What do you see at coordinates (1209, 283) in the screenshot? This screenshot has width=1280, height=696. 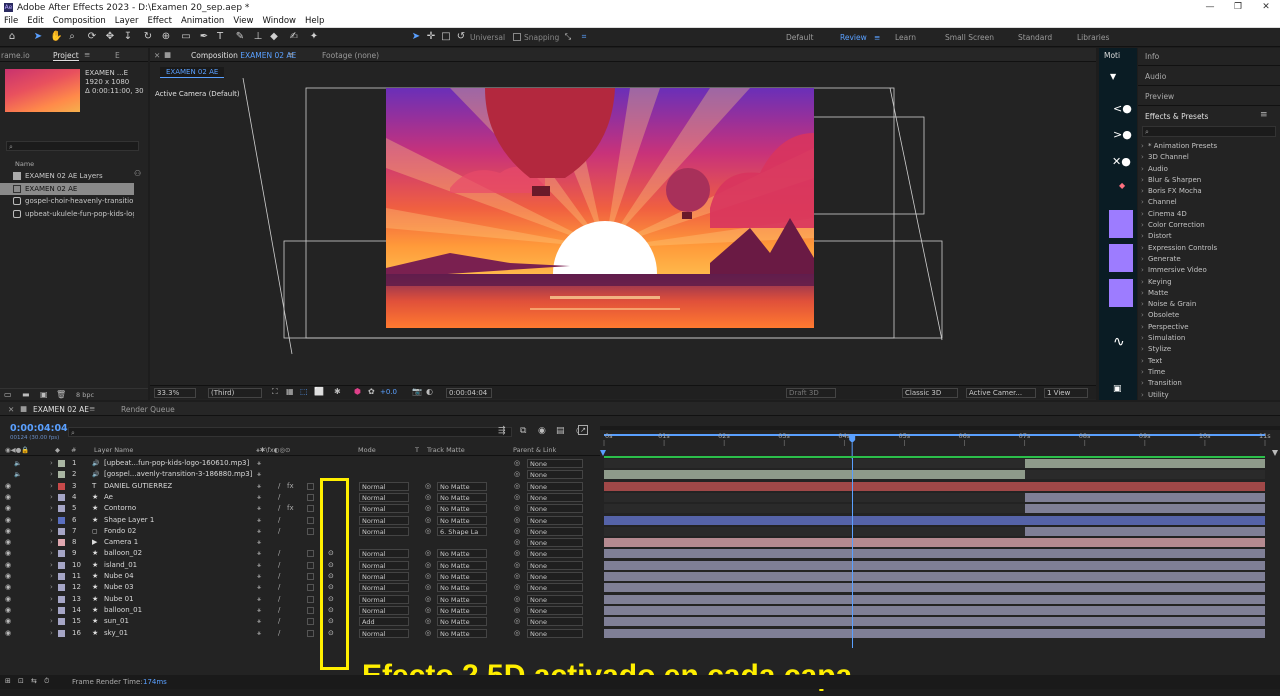 I see `effect-category-item: Keying` at bounding box center [1209, 283].